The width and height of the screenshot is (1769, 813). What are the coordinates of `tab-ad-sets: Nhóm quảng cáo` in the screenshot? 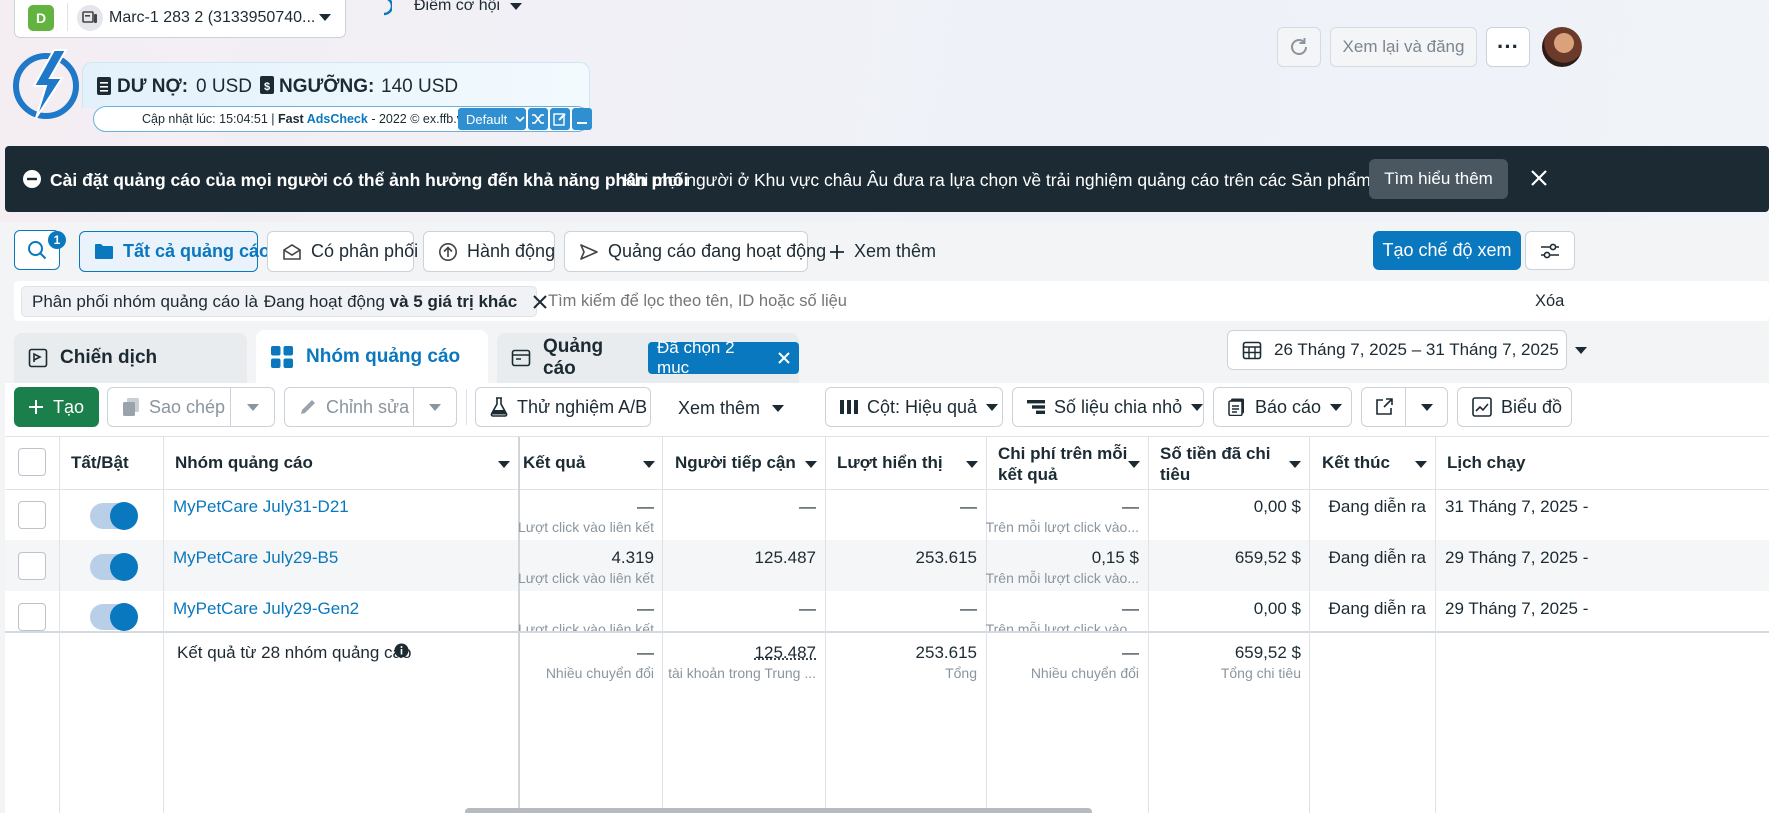 It's located at (372, 356).